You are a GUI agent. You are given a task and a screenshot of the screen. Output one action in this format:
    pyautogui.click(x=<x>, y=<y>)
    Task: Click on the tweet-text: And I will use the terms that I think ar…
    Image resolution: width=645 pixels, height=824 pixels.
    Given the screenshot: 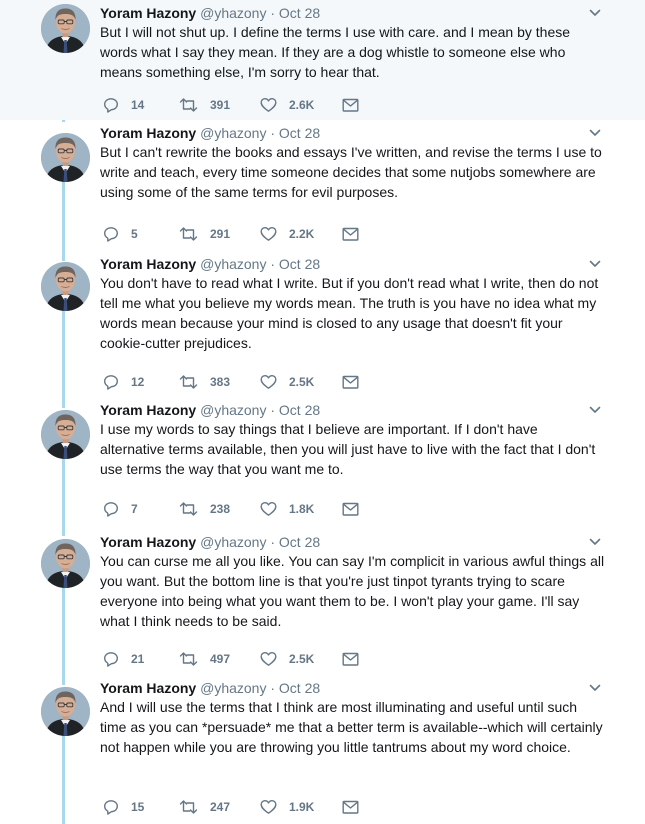 What is the action you would take?
    pyautogui.click(x=351, y=727)
    